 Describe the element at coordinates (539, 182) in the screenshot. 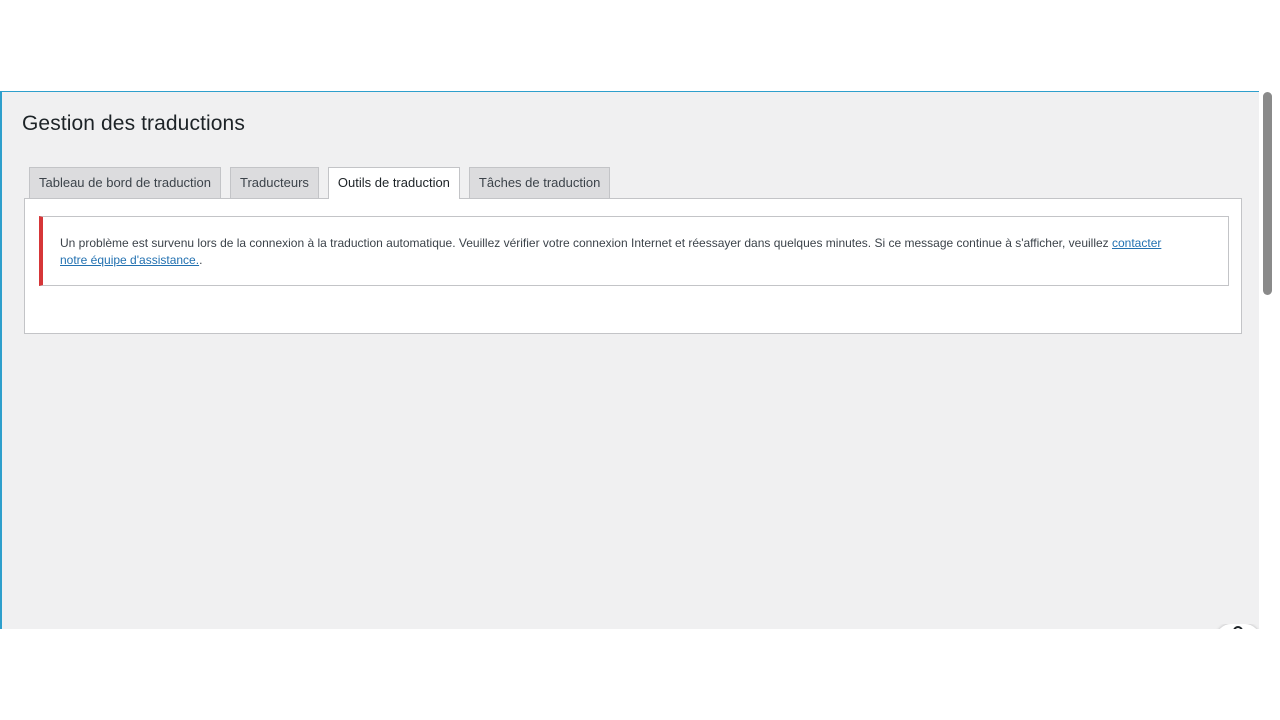

I see `tab-translation-jobs: Tâches de traduction` at that location.